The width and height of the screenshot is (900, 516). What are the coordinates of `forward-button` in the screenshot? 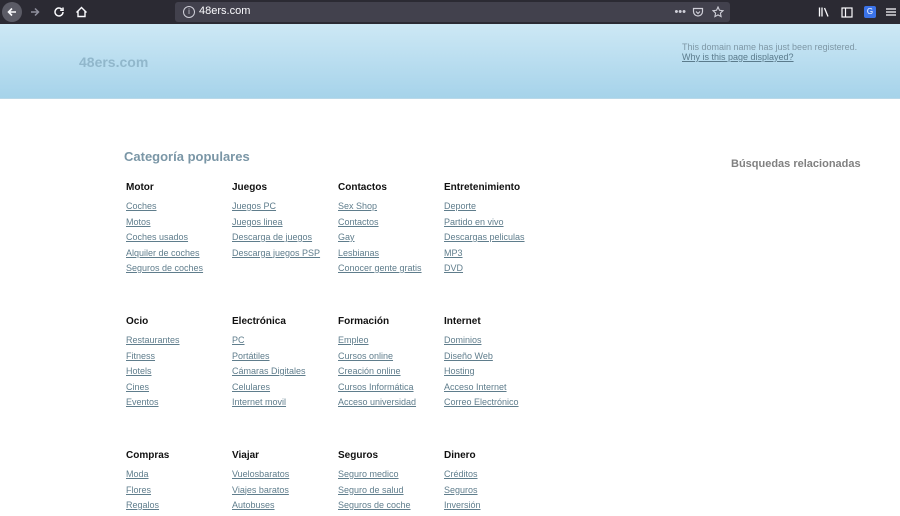 It's located at (35, 12).